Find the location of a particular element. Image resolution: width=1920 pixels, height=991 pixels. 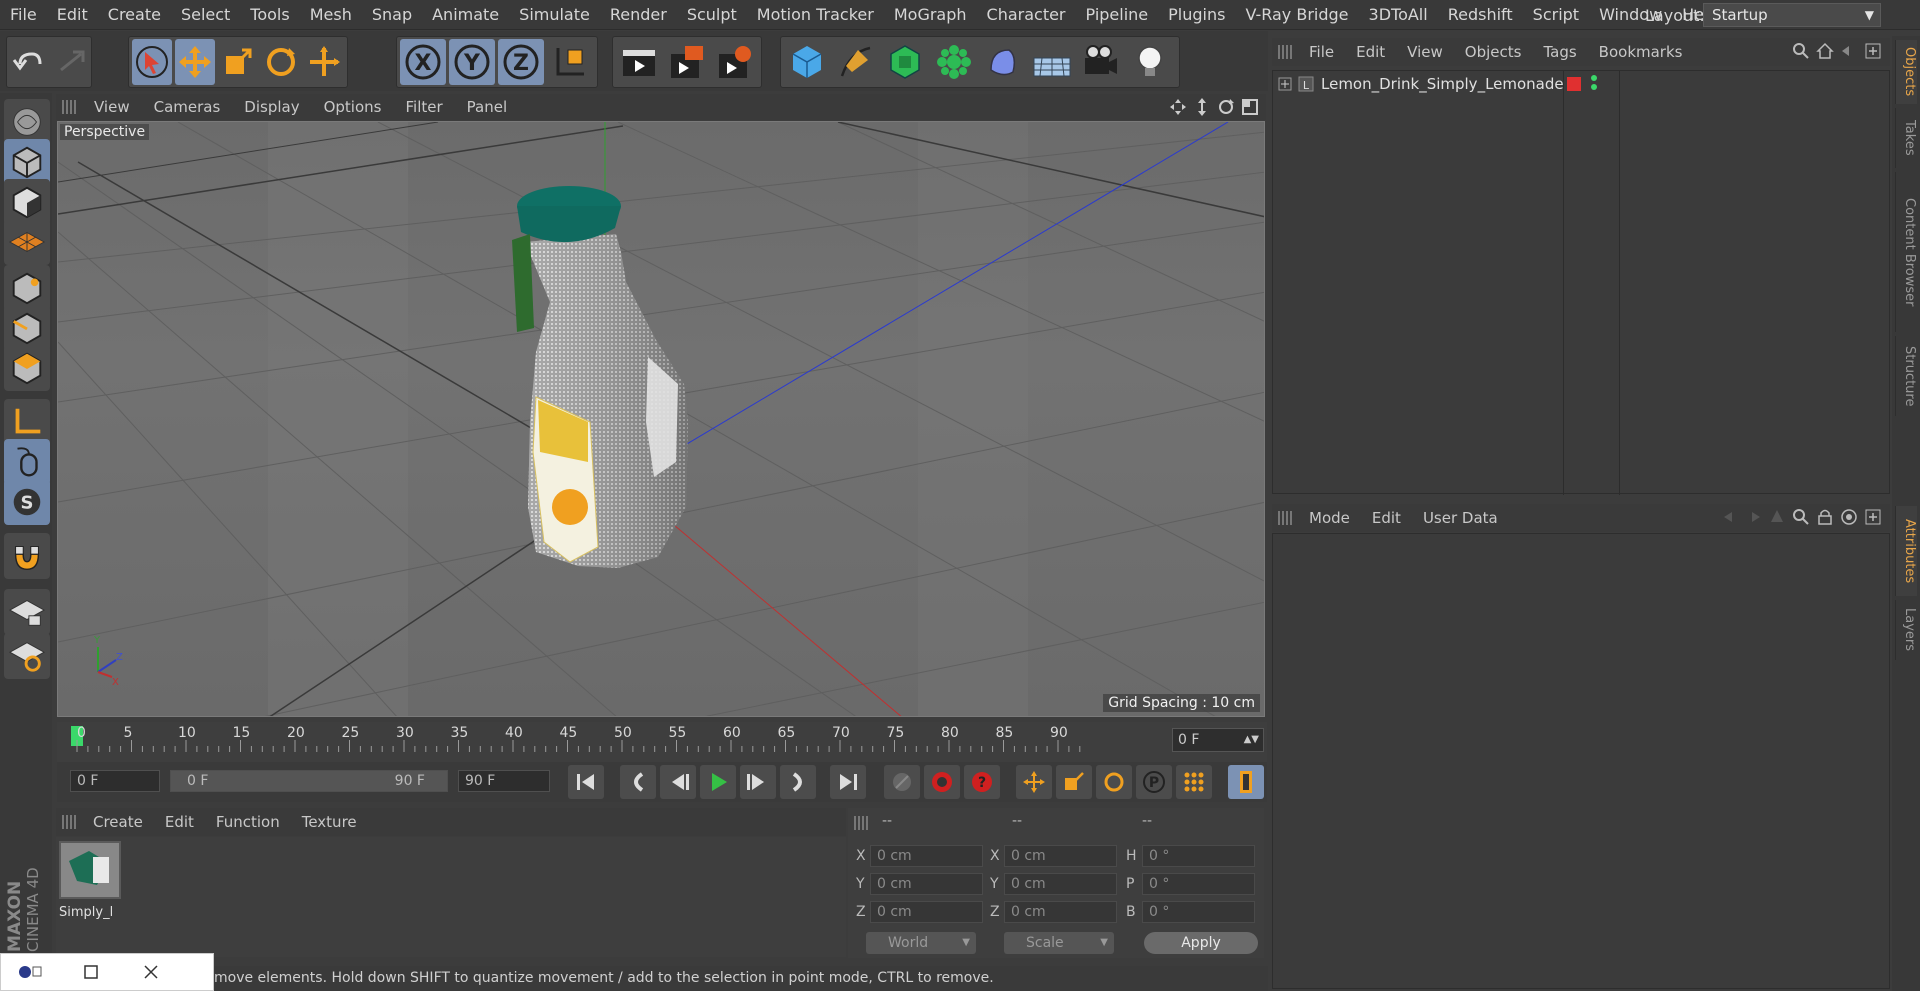

object-menu-edit: Edit is located at coordinates (1370, 52).